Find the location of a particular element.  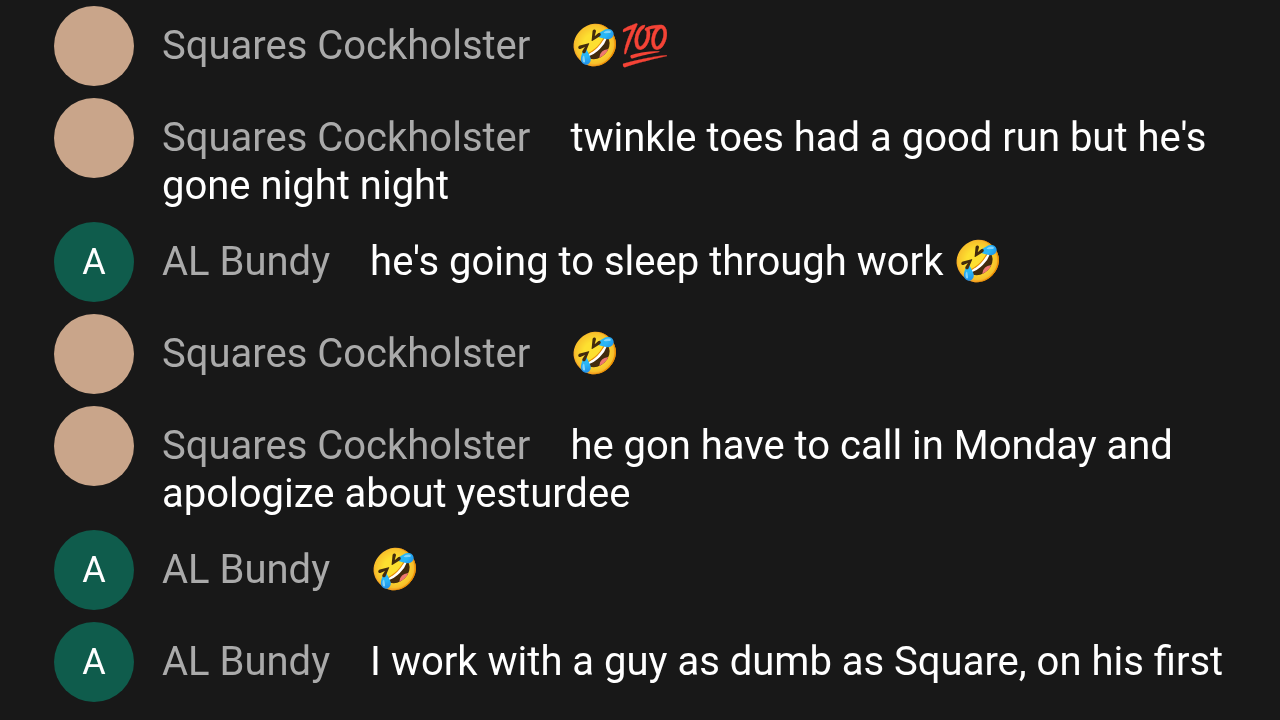

chat-message: AL Bundy he's going to sleep through work 🤣 is located at coordinates (583, 262).